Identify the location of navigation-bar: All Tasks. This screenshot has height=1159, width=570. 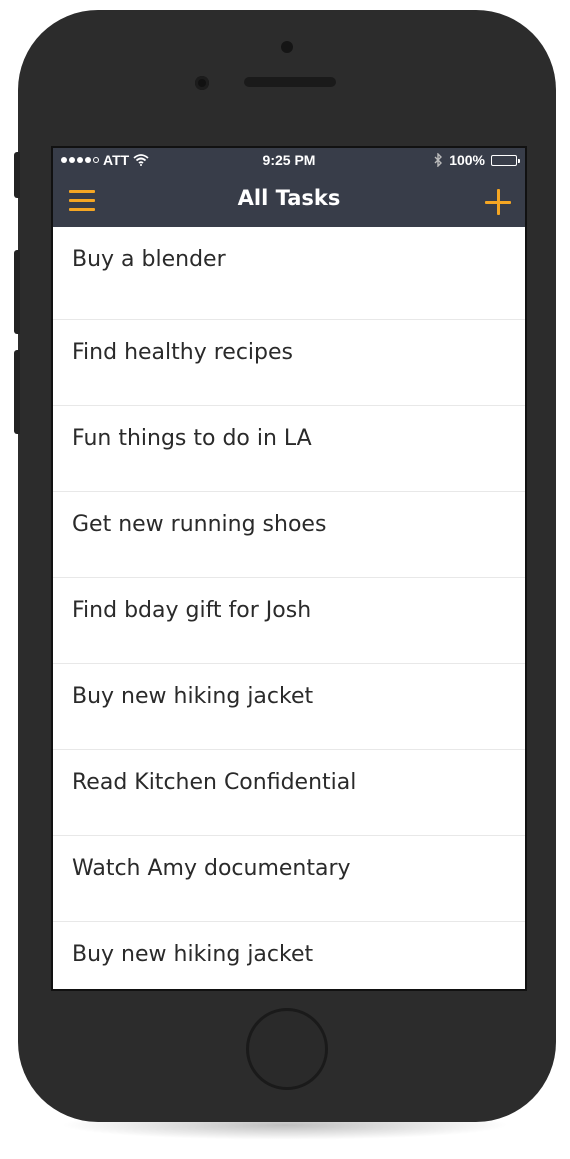
(289, 199).